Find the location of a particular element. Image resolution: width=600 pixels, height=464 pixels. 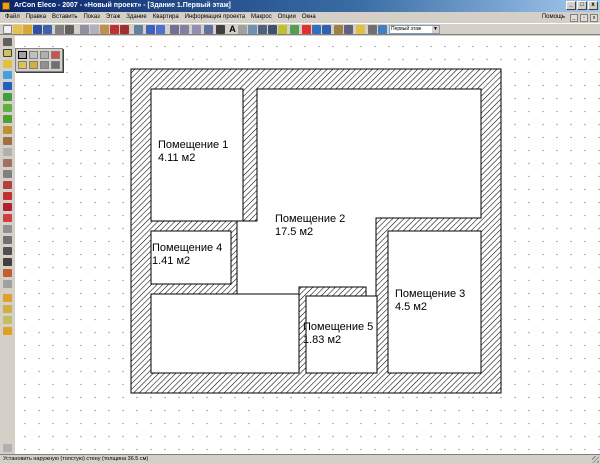

menu-building: Здание is located at coordinates (136, 17).